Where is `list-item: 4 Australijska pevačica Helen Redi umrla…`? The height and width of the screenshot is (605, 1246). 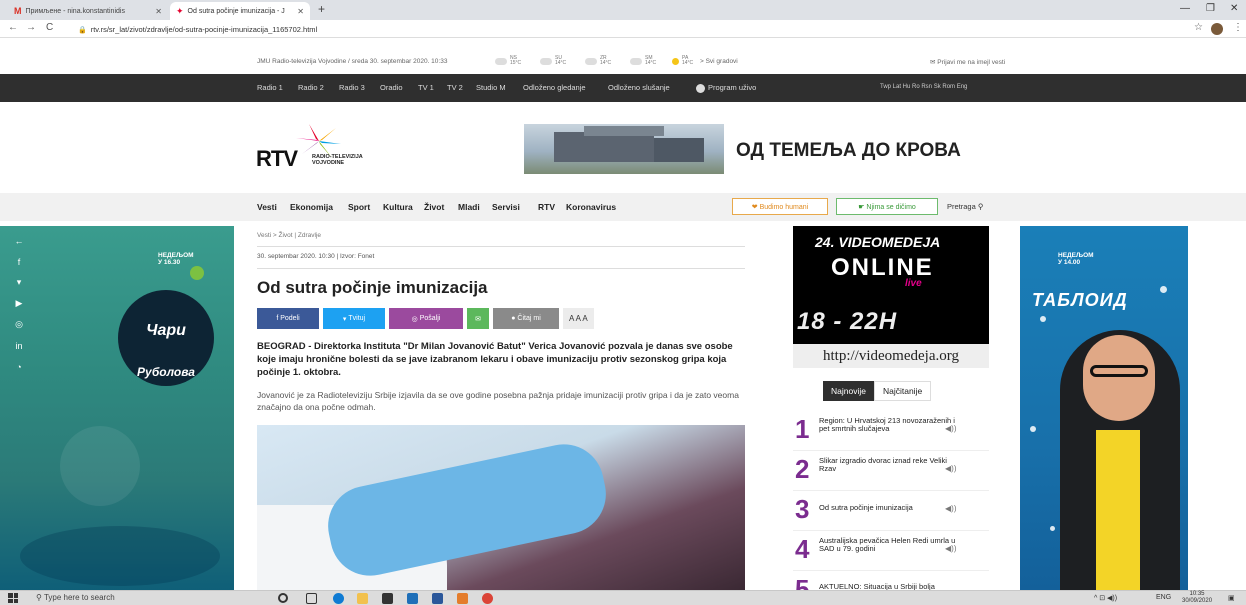 list-item: 4 Australijska pevačica Helen Redi umrla… is located at coordinates (891, 552).